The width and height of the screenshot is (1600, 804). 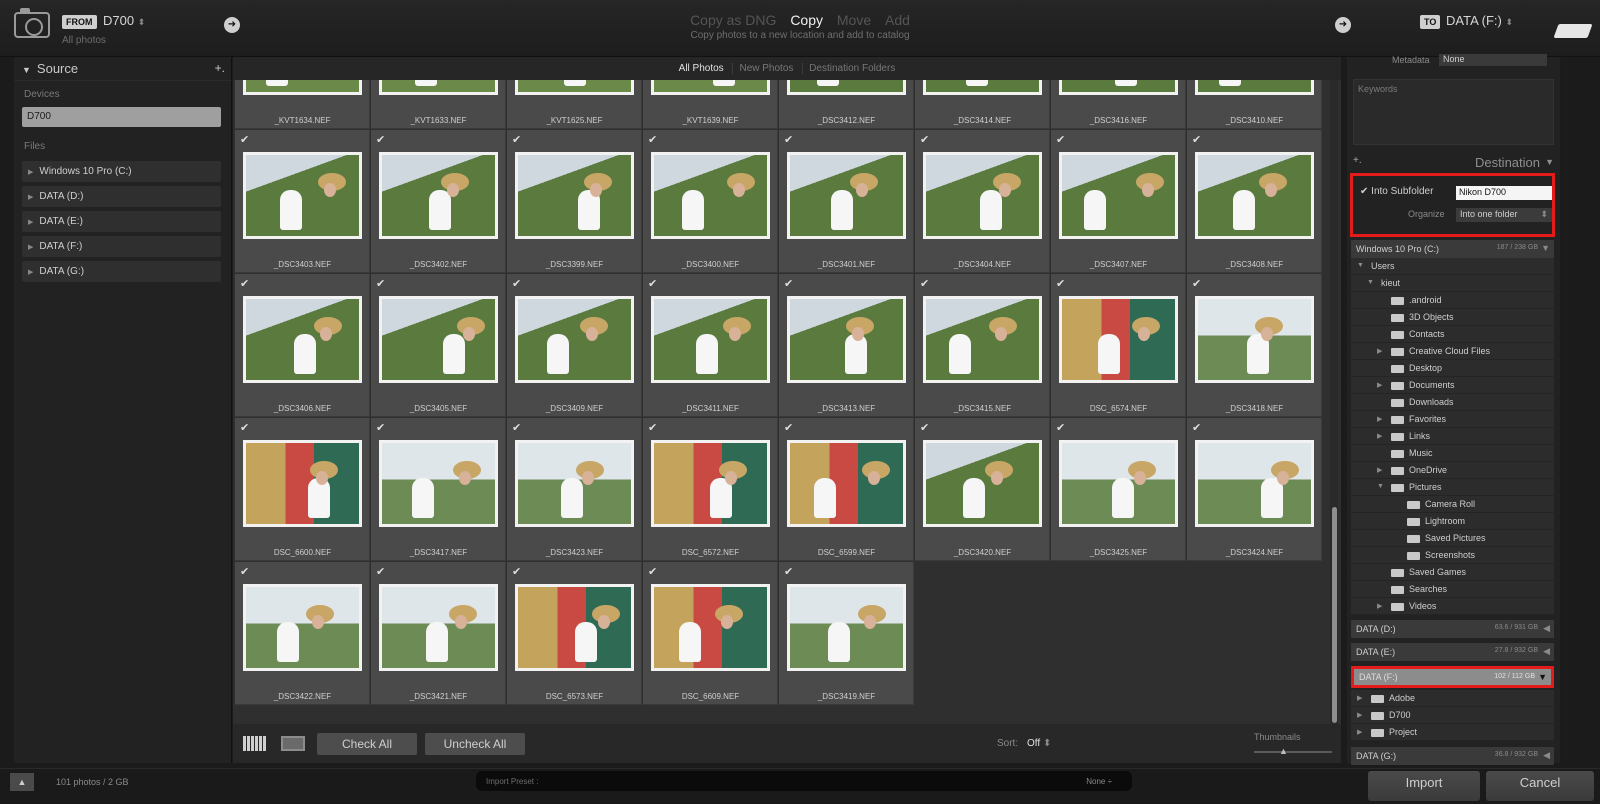 What do you see at coordinates (1452, 715) in the screenshot?
I see `folder-row: ▶ D700` at bounding box center [1452, 715].